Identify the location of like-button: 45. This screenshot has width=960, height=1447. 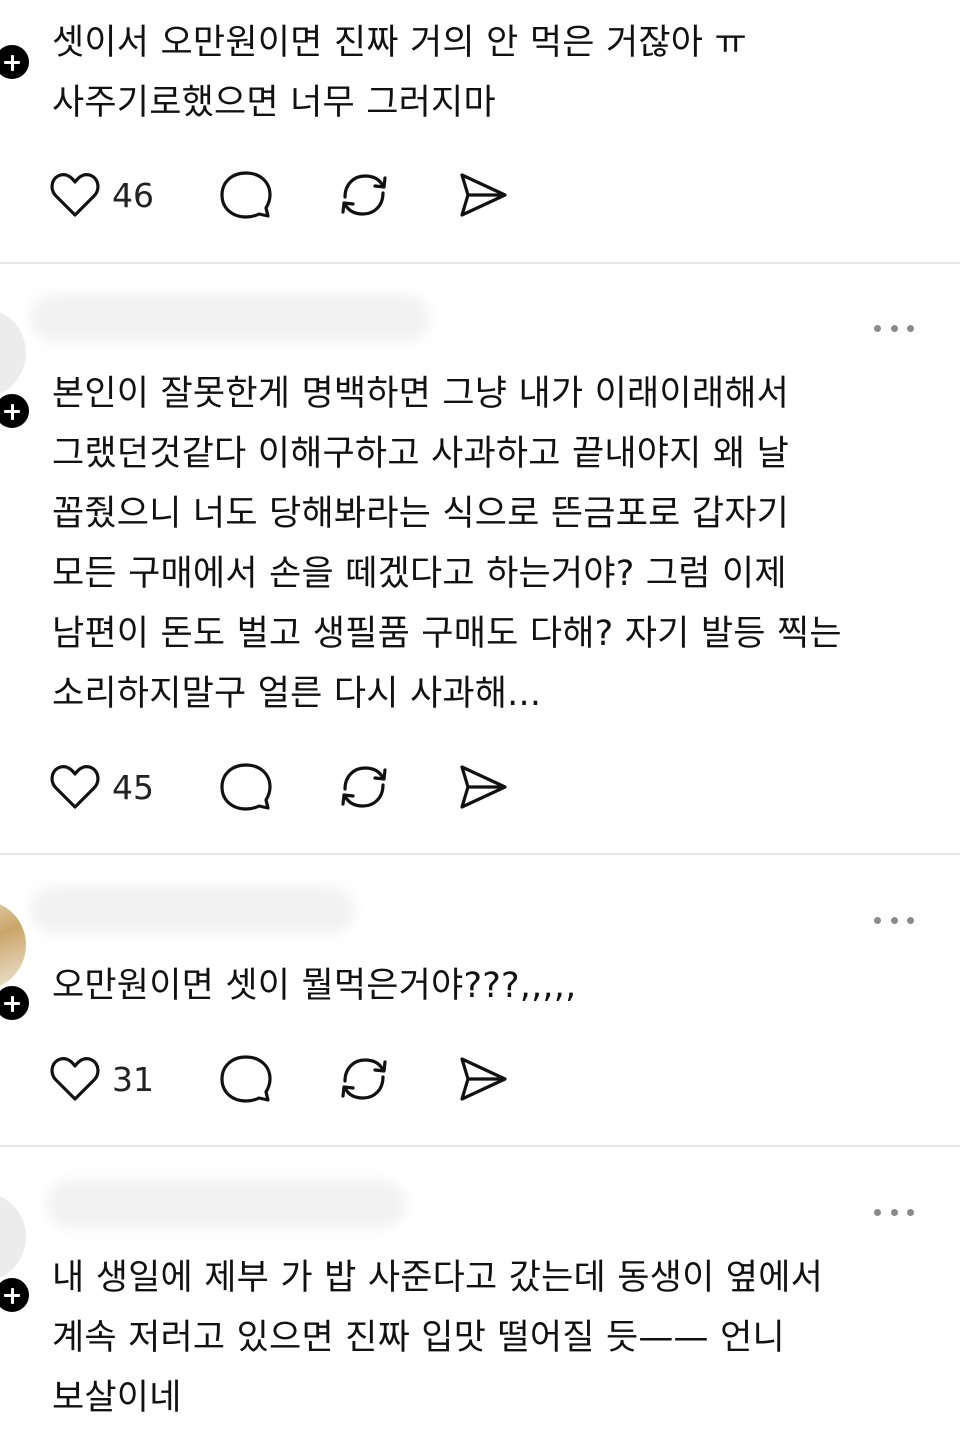
(102, 787).